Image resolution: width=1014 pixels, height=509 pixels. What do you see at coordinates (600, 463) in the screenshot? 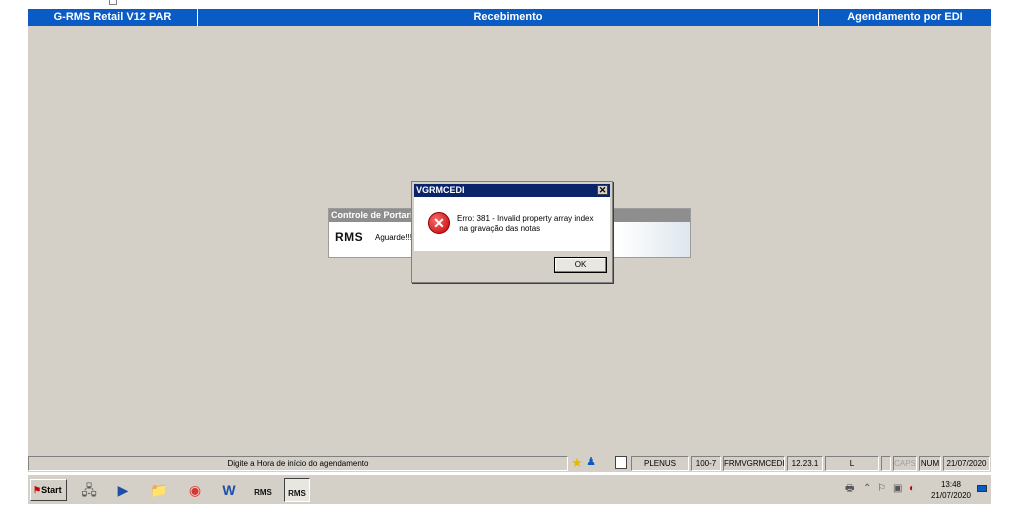
I see `status-icons: ★ ♟` at bounding box center [600, 463].